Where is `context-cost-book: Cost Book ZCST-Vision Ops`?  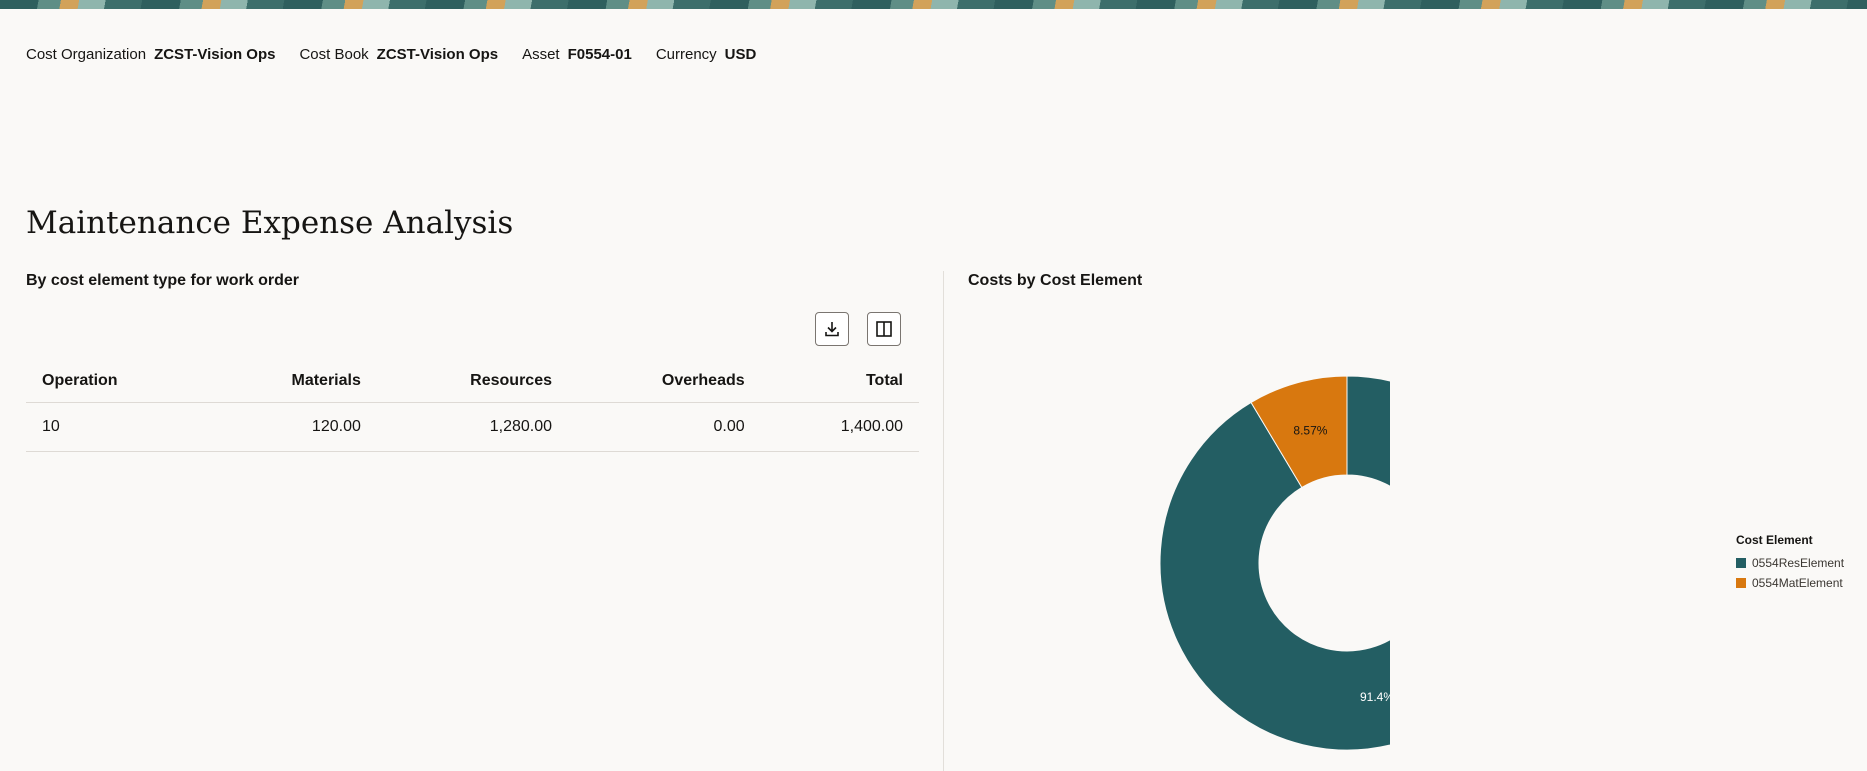 context-cost-book: Cost Book ZCST-Vision Ops is located at coordinates (398, 54).